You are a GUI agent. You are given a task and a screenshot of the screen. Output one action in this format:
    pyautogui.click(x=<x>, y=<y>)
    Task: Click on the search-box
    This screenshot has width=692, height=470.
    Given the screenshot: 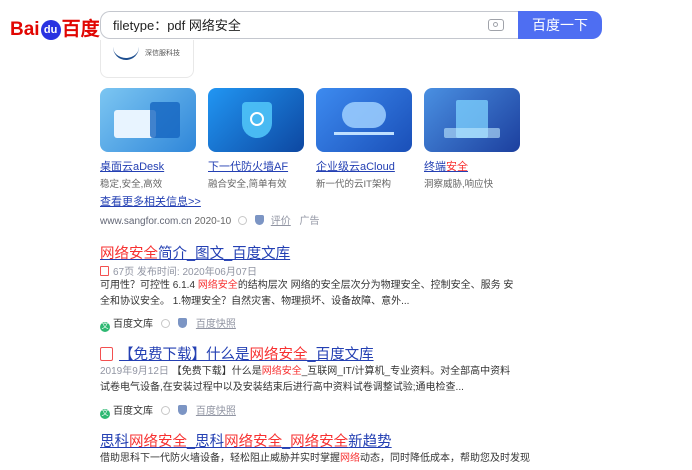 What is the action you would take?
    pyautogui.click(x=309, y=25)
    